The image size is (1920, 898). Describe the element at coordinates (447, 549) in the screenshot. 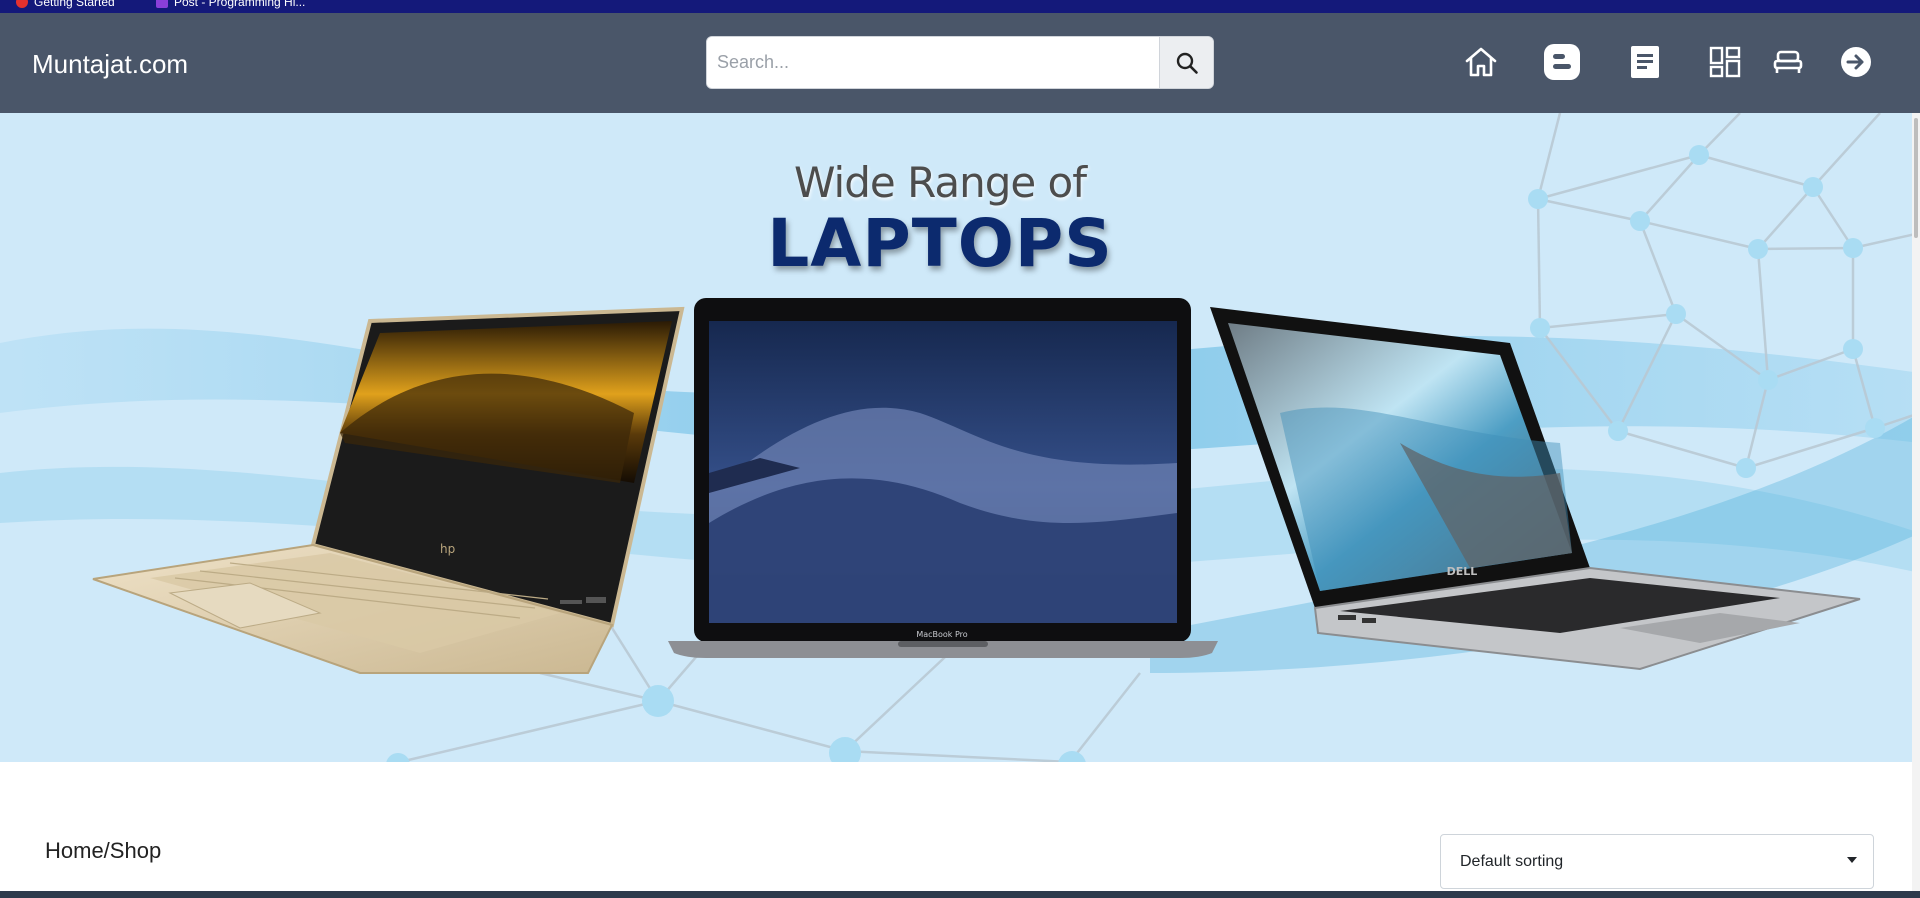

I see `svg-text: hp` at that location.